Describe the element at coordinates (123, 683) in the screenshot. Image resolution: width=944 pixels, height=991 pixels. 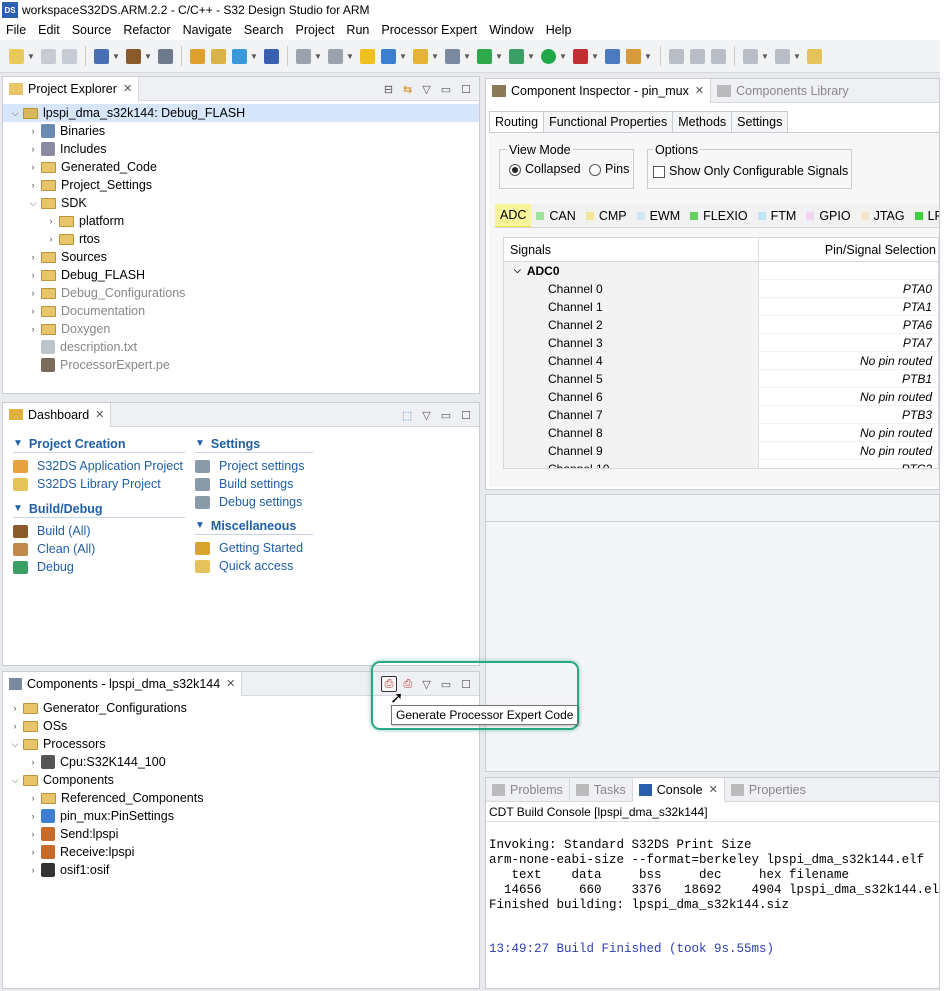
I see `tab-components: Components - lpspi_dma_s32k144 ✕` at that location.